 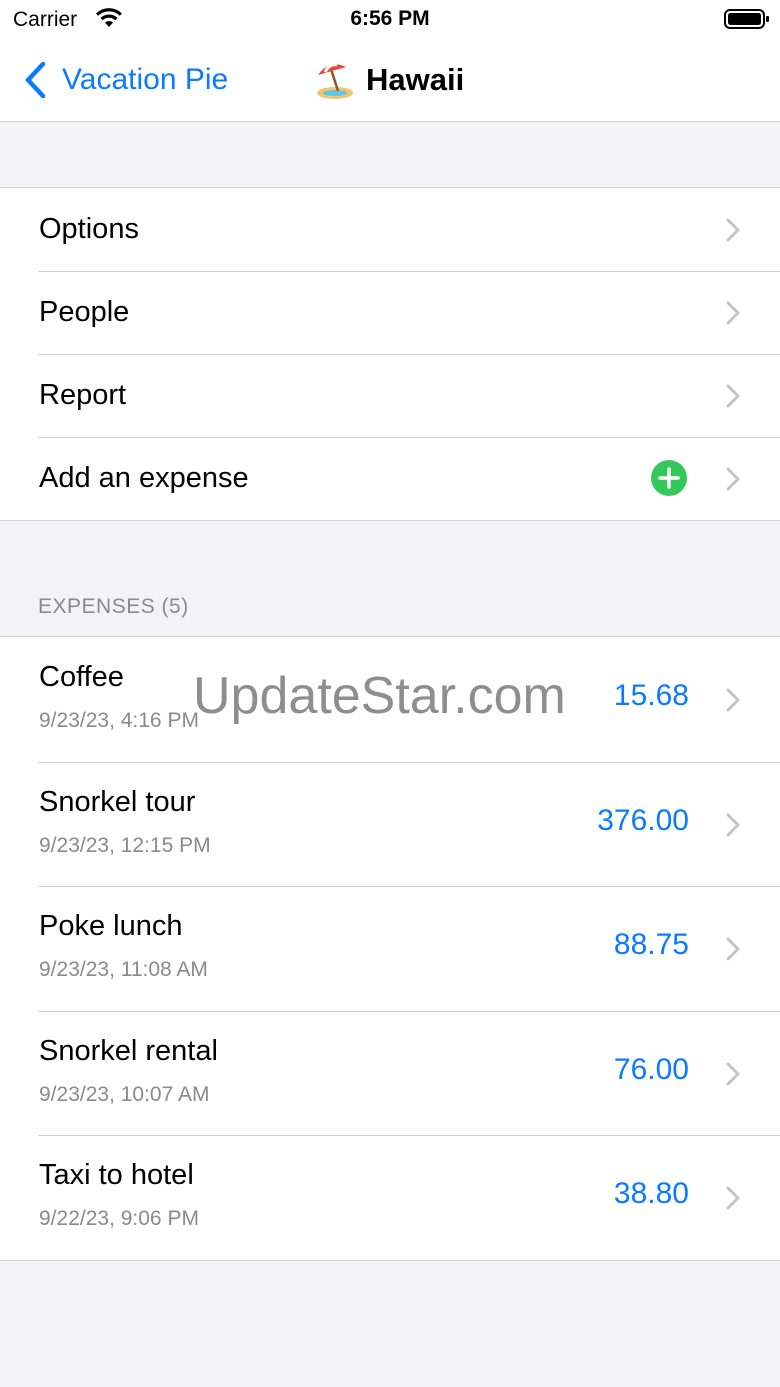 I want to click on expense-name: Snorkel tour, so click(x=117, y=801).